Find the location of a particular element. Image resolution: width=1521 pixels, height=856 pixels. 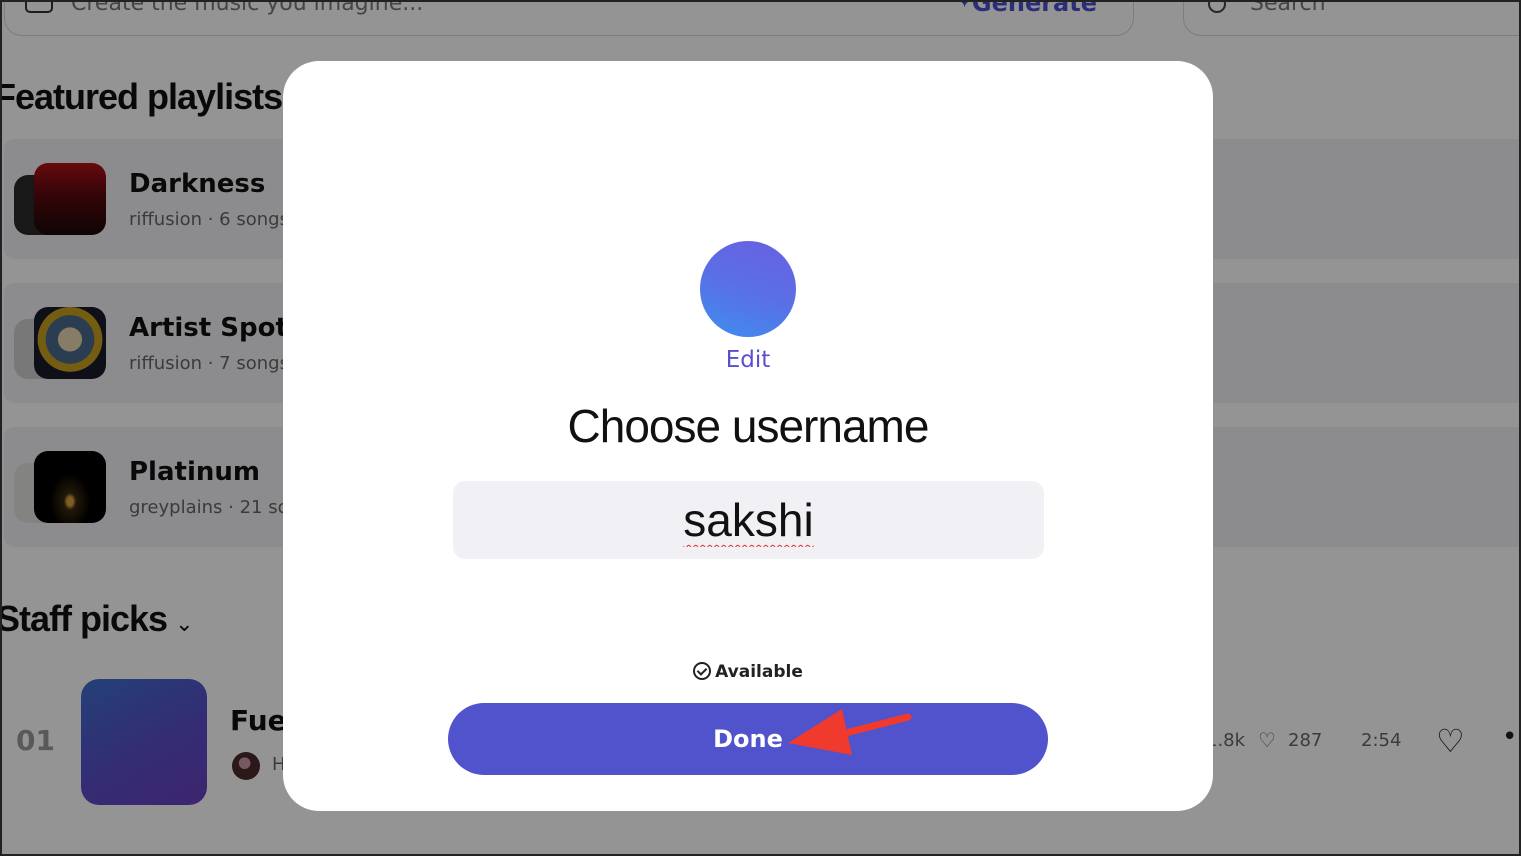

check-circle-icon is located at coordinates (702, 671).